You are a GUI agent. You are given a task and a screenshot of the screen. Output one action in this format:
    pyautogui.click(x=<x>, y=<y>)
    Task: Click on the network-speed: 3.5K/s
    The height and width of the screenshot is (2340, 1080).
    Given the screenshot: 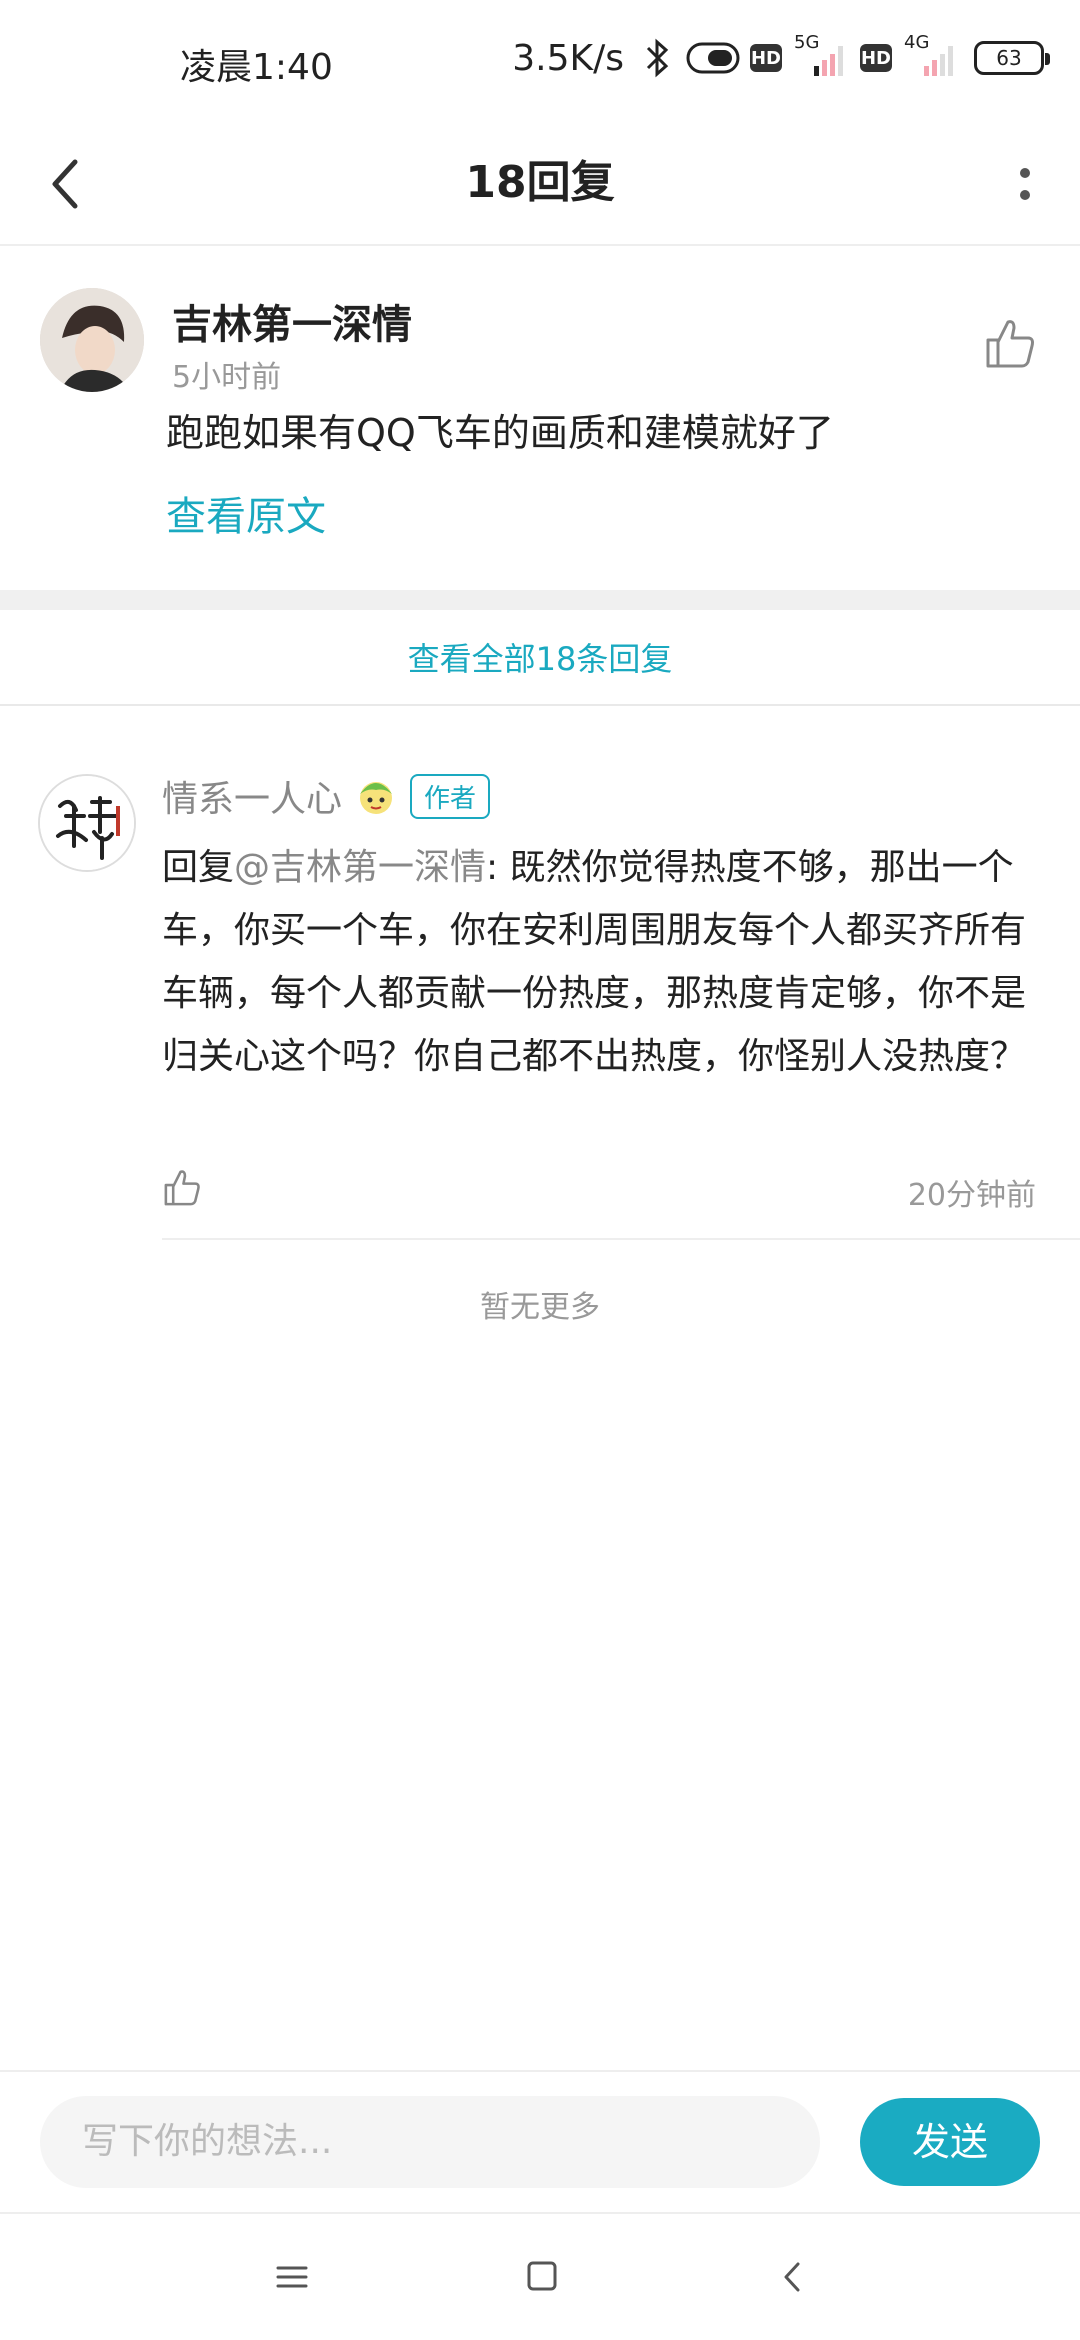 What is the action you would take?
    pyautogui.click(x=568, y=58)
    